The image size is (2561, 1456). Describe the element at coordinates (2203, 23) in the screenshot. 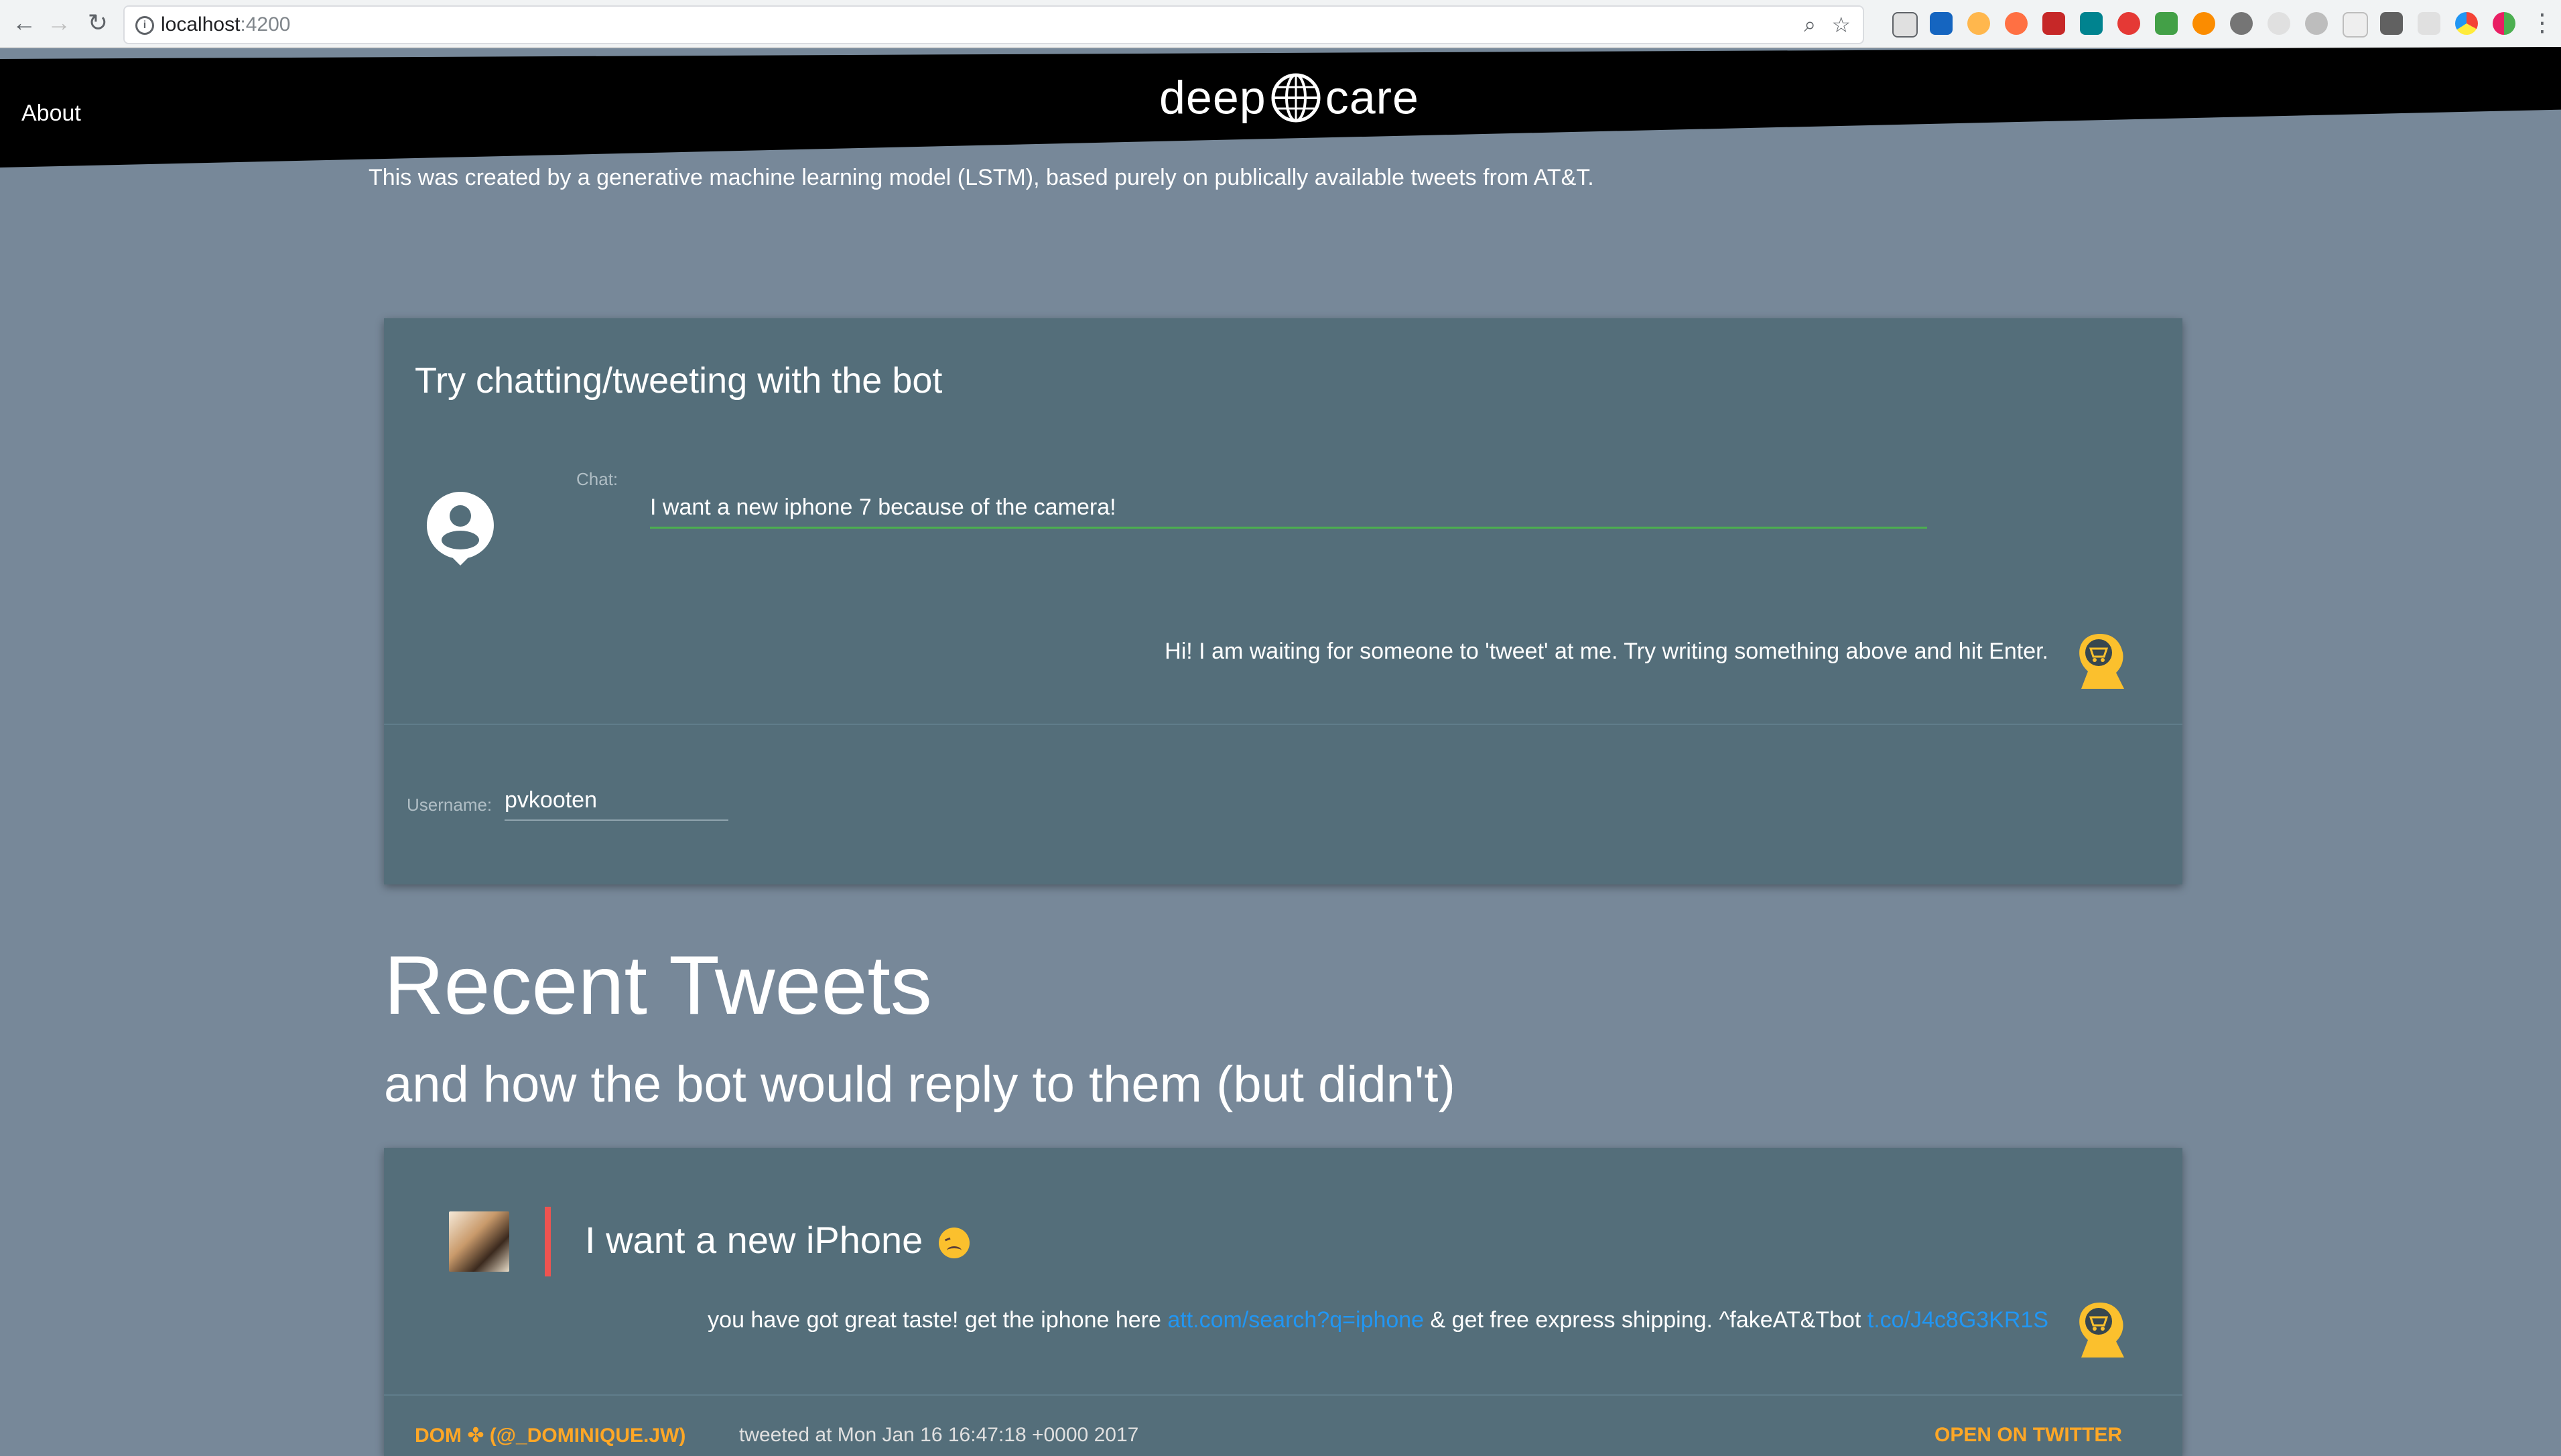

I see `play-extension-icon` at that location.